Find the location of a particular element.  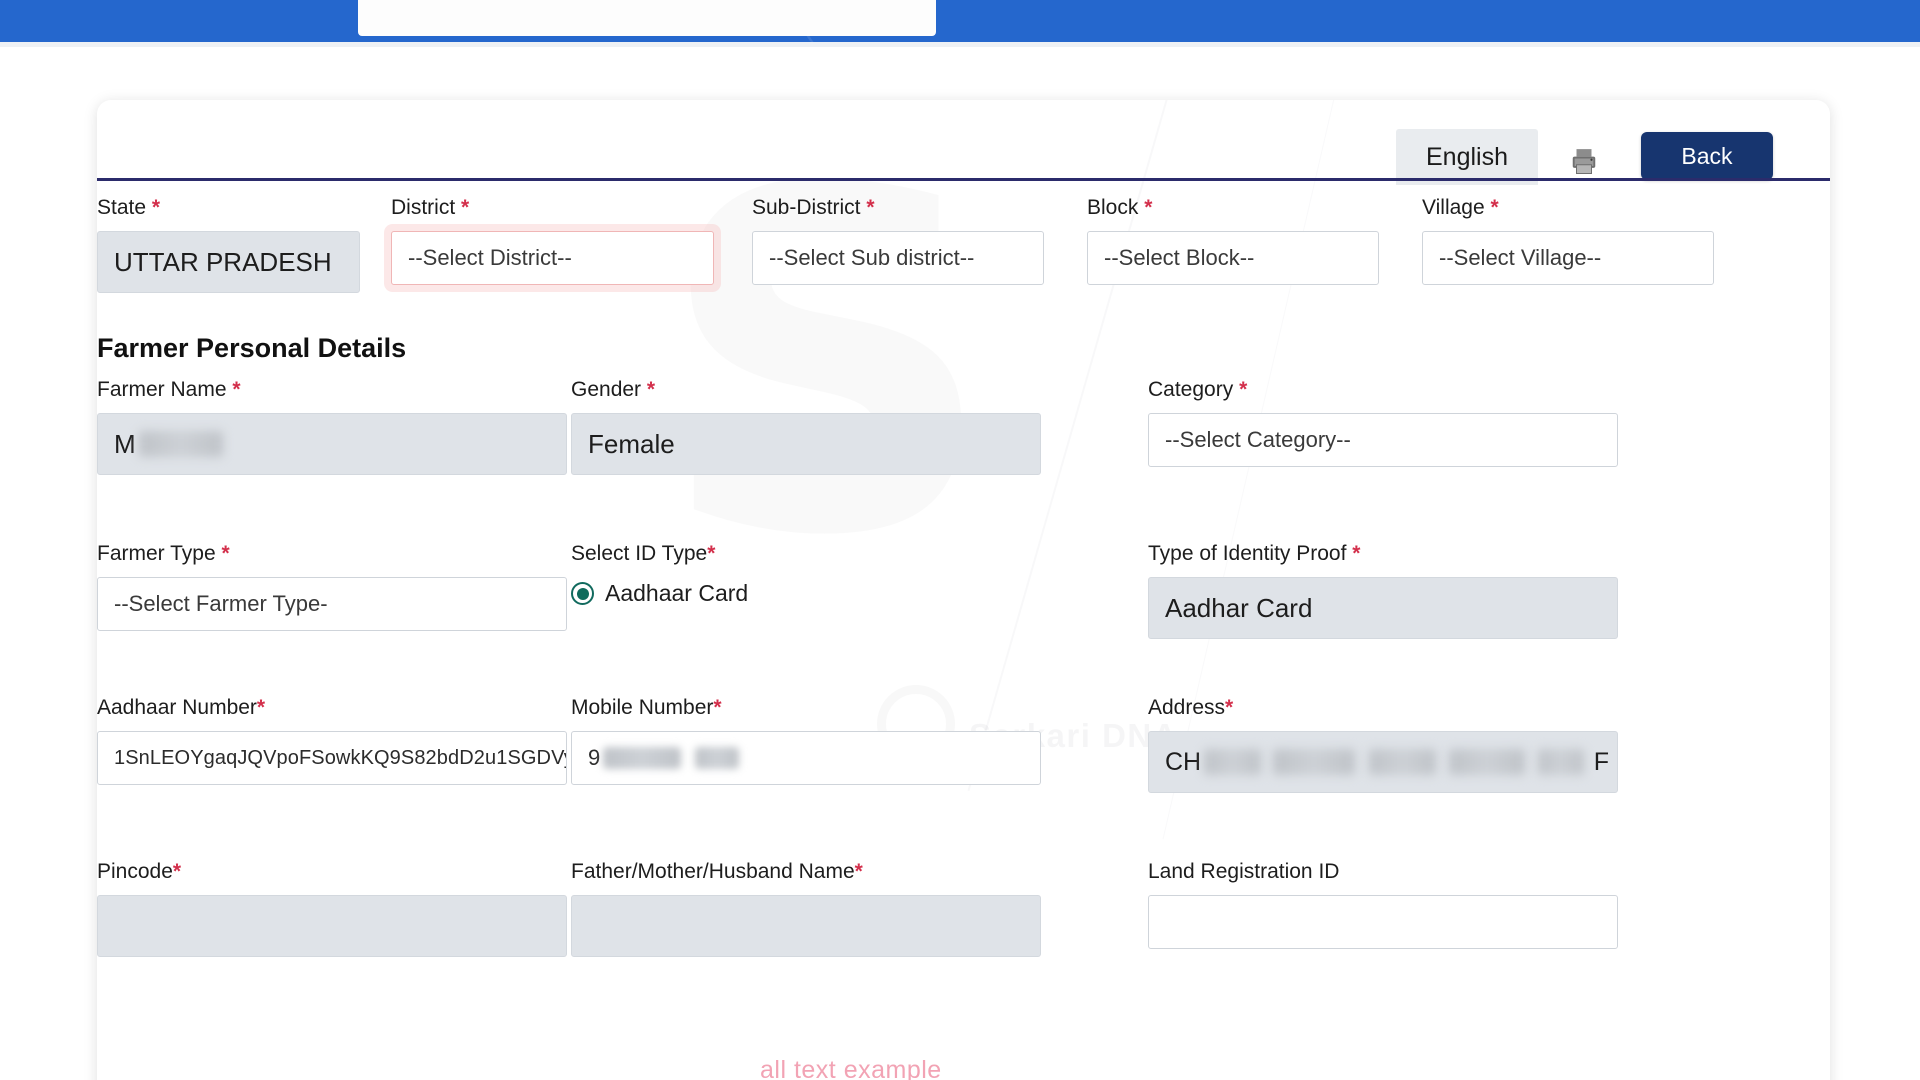

label-gender: Gender * is located at coordinates (613, 389).